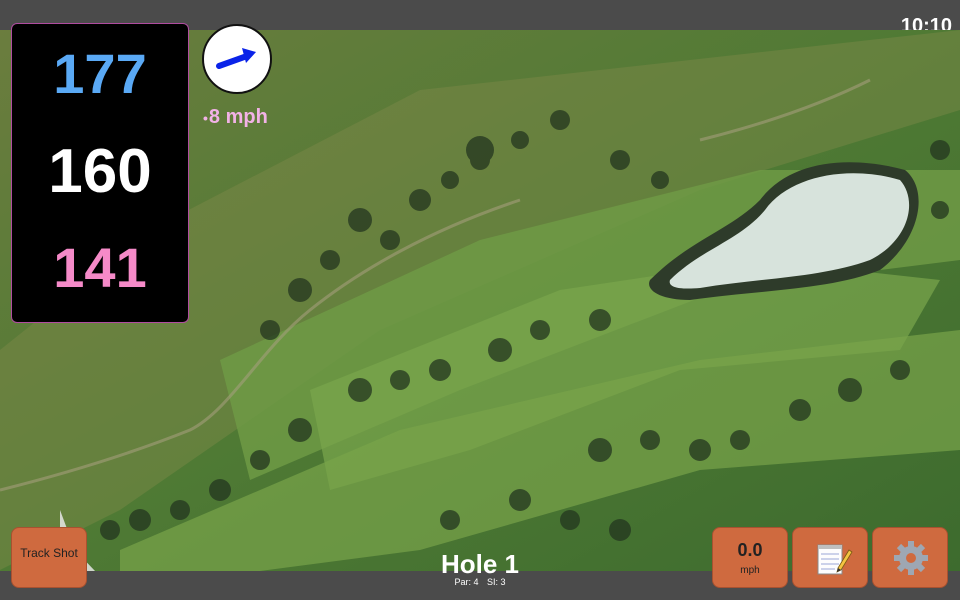  I want to click on hole-par: Par: 4, so click(466, 582).